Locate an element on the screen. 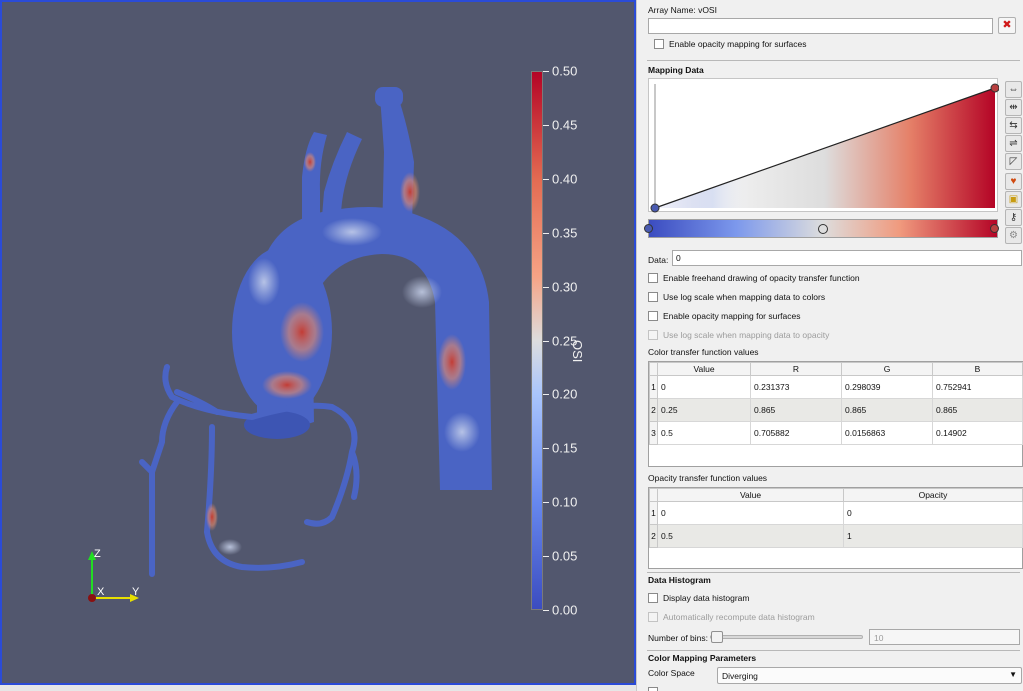 The image size is (1023, 691). cell-value: 0.25 is located at coordinates (704, 410).